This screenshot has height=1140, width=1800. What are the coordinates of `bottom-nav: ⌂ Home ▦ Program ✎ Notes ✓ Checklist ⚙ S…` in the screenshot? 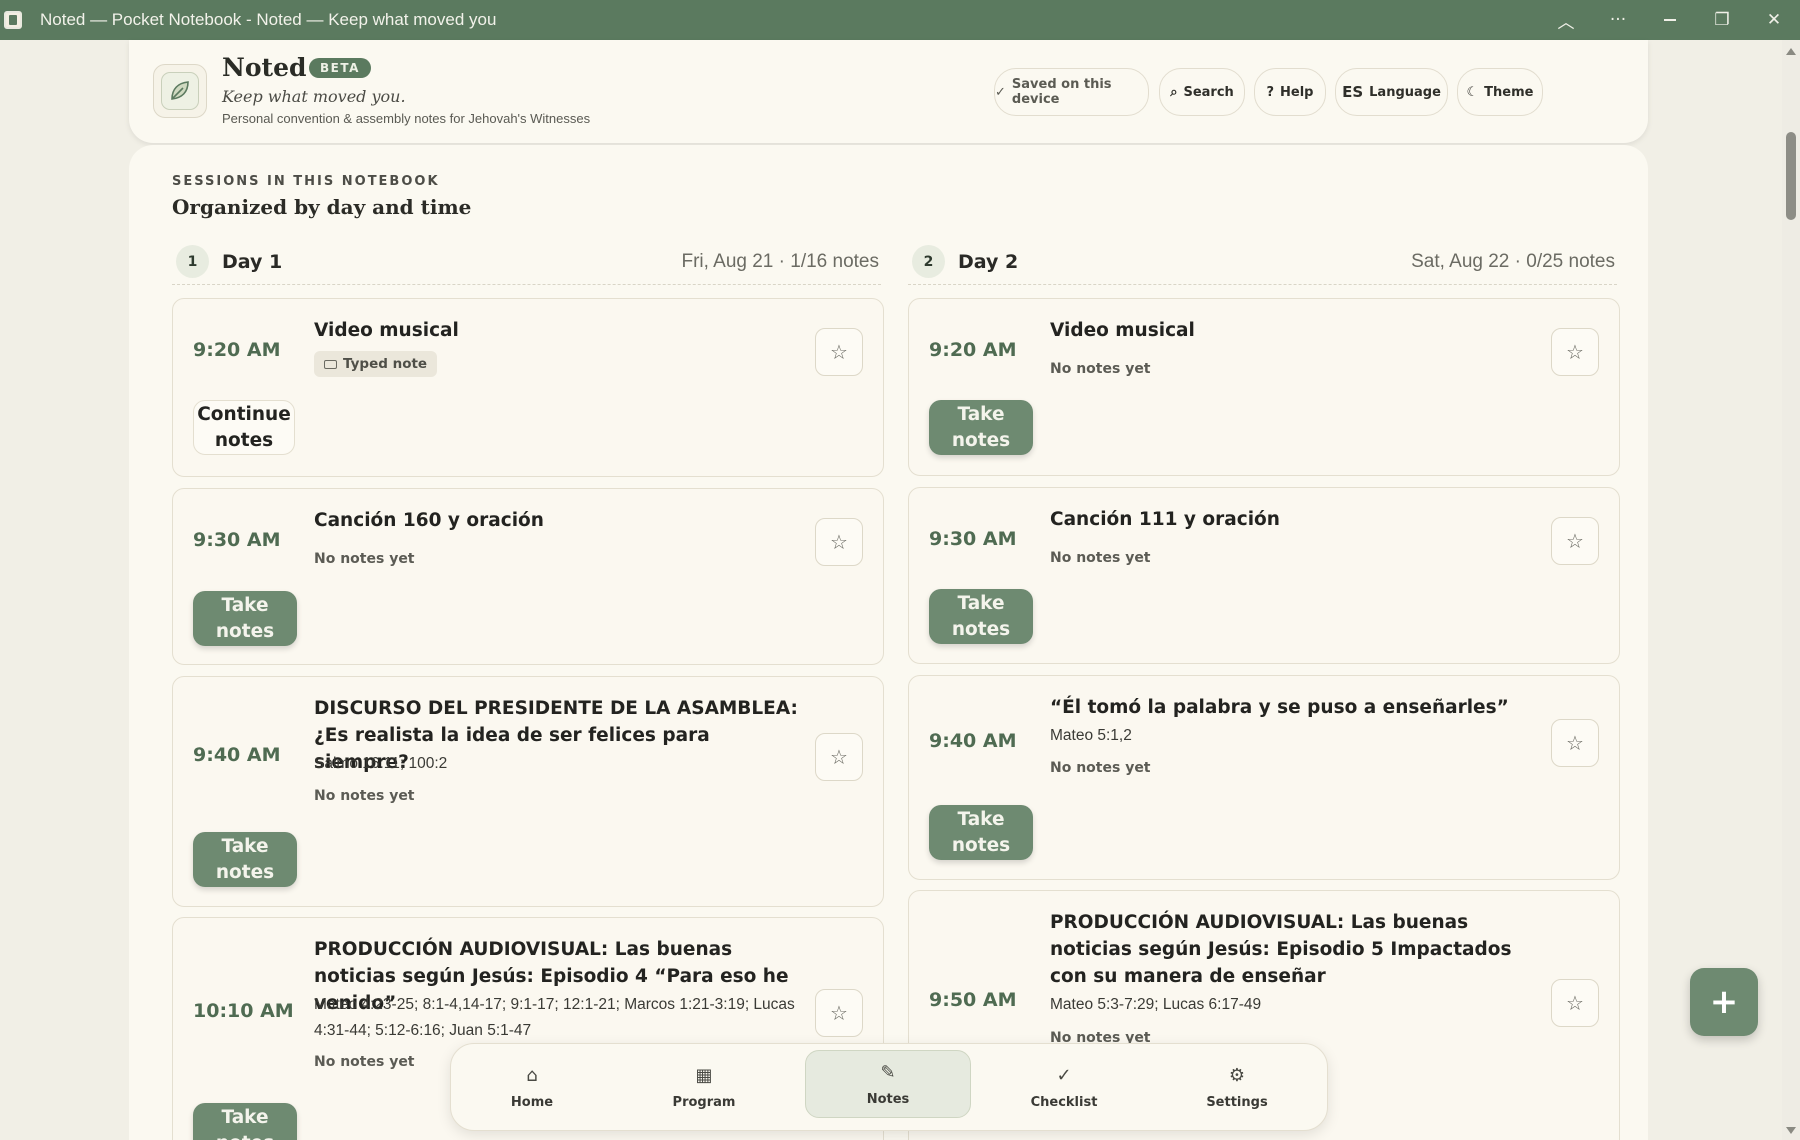 It's located at (889, 1087).